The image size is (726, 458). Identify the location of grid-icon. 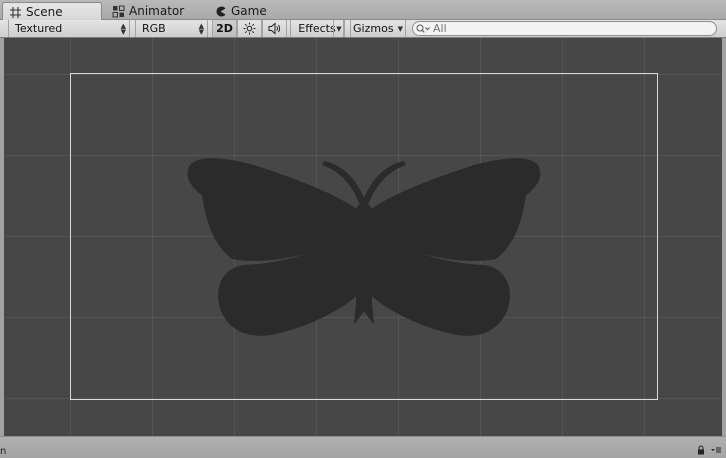
(15, 12).